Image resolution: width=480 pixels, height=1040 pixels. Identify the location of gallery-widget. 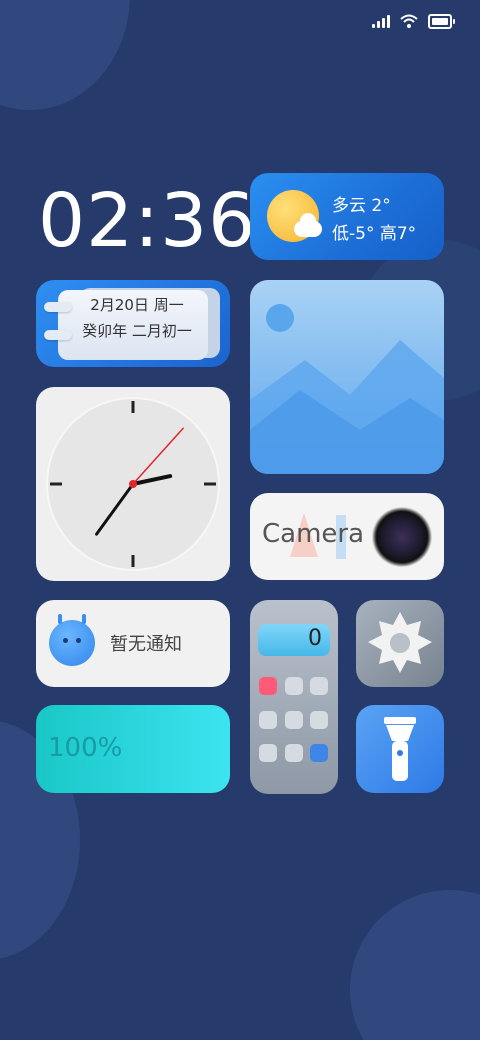
(347, 377).